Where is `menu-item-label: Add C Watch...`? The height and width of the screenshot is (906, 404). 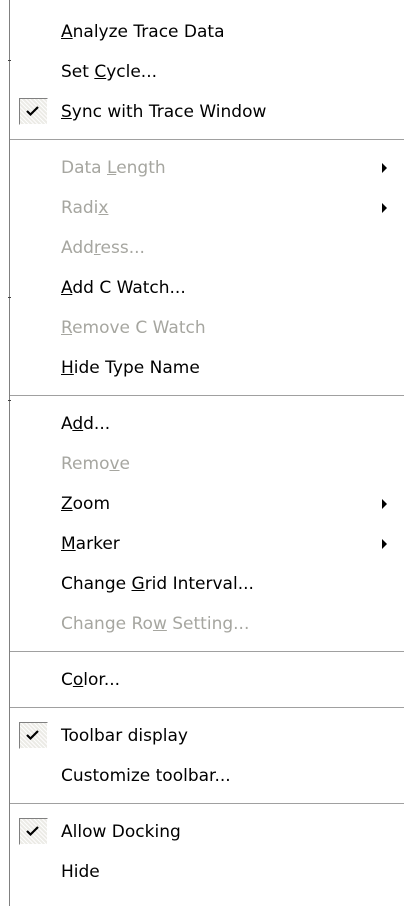 menu-item-label: Add C Watch... is located at coordinates (123, 288).